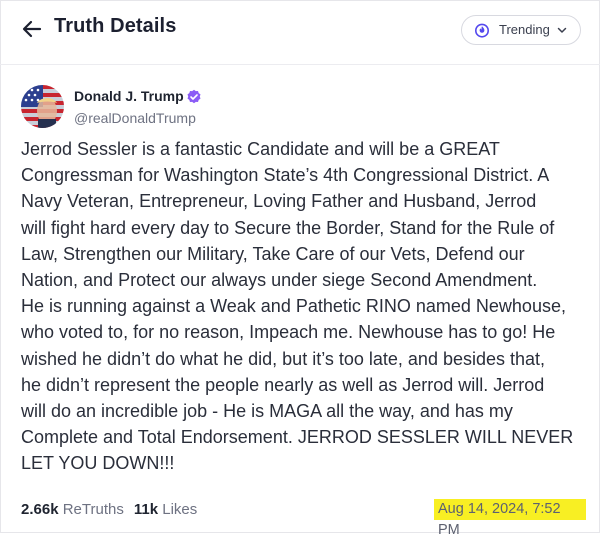 This screenshot has width=600, height=541. I want to click on page-title: Truth Details, so click(115, 26).